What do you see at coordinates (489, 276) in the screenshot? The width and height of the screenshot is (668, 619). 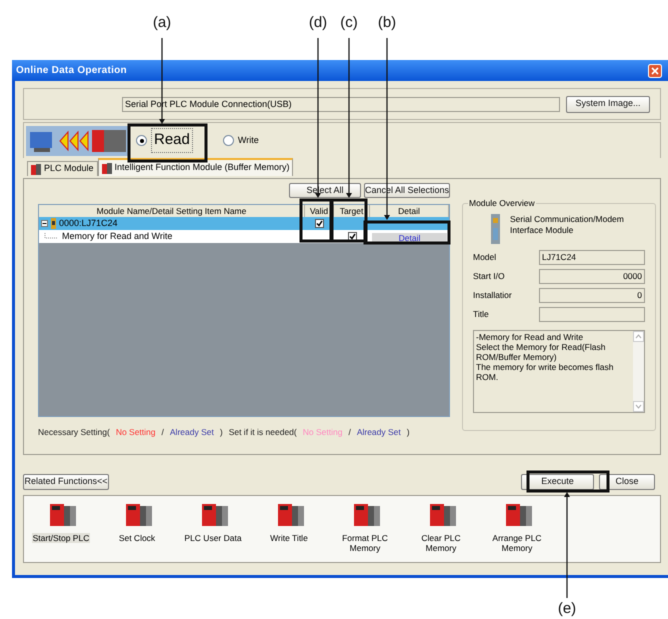 I see `field-label: Start I/O` at bounding box center [489, 276].